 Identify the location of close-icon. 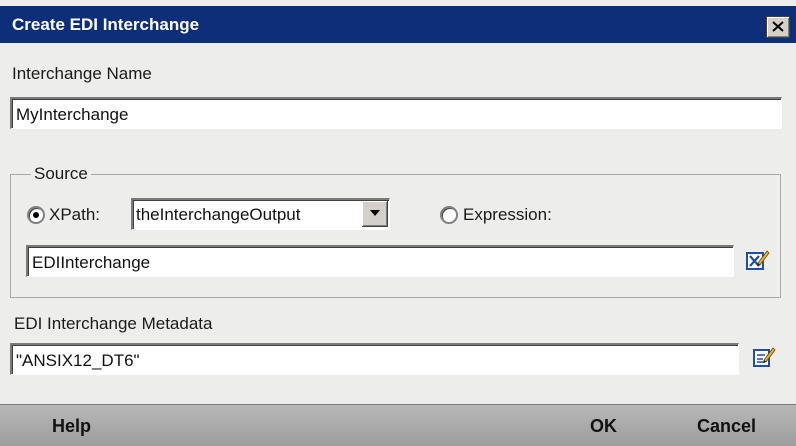
(778, 26).